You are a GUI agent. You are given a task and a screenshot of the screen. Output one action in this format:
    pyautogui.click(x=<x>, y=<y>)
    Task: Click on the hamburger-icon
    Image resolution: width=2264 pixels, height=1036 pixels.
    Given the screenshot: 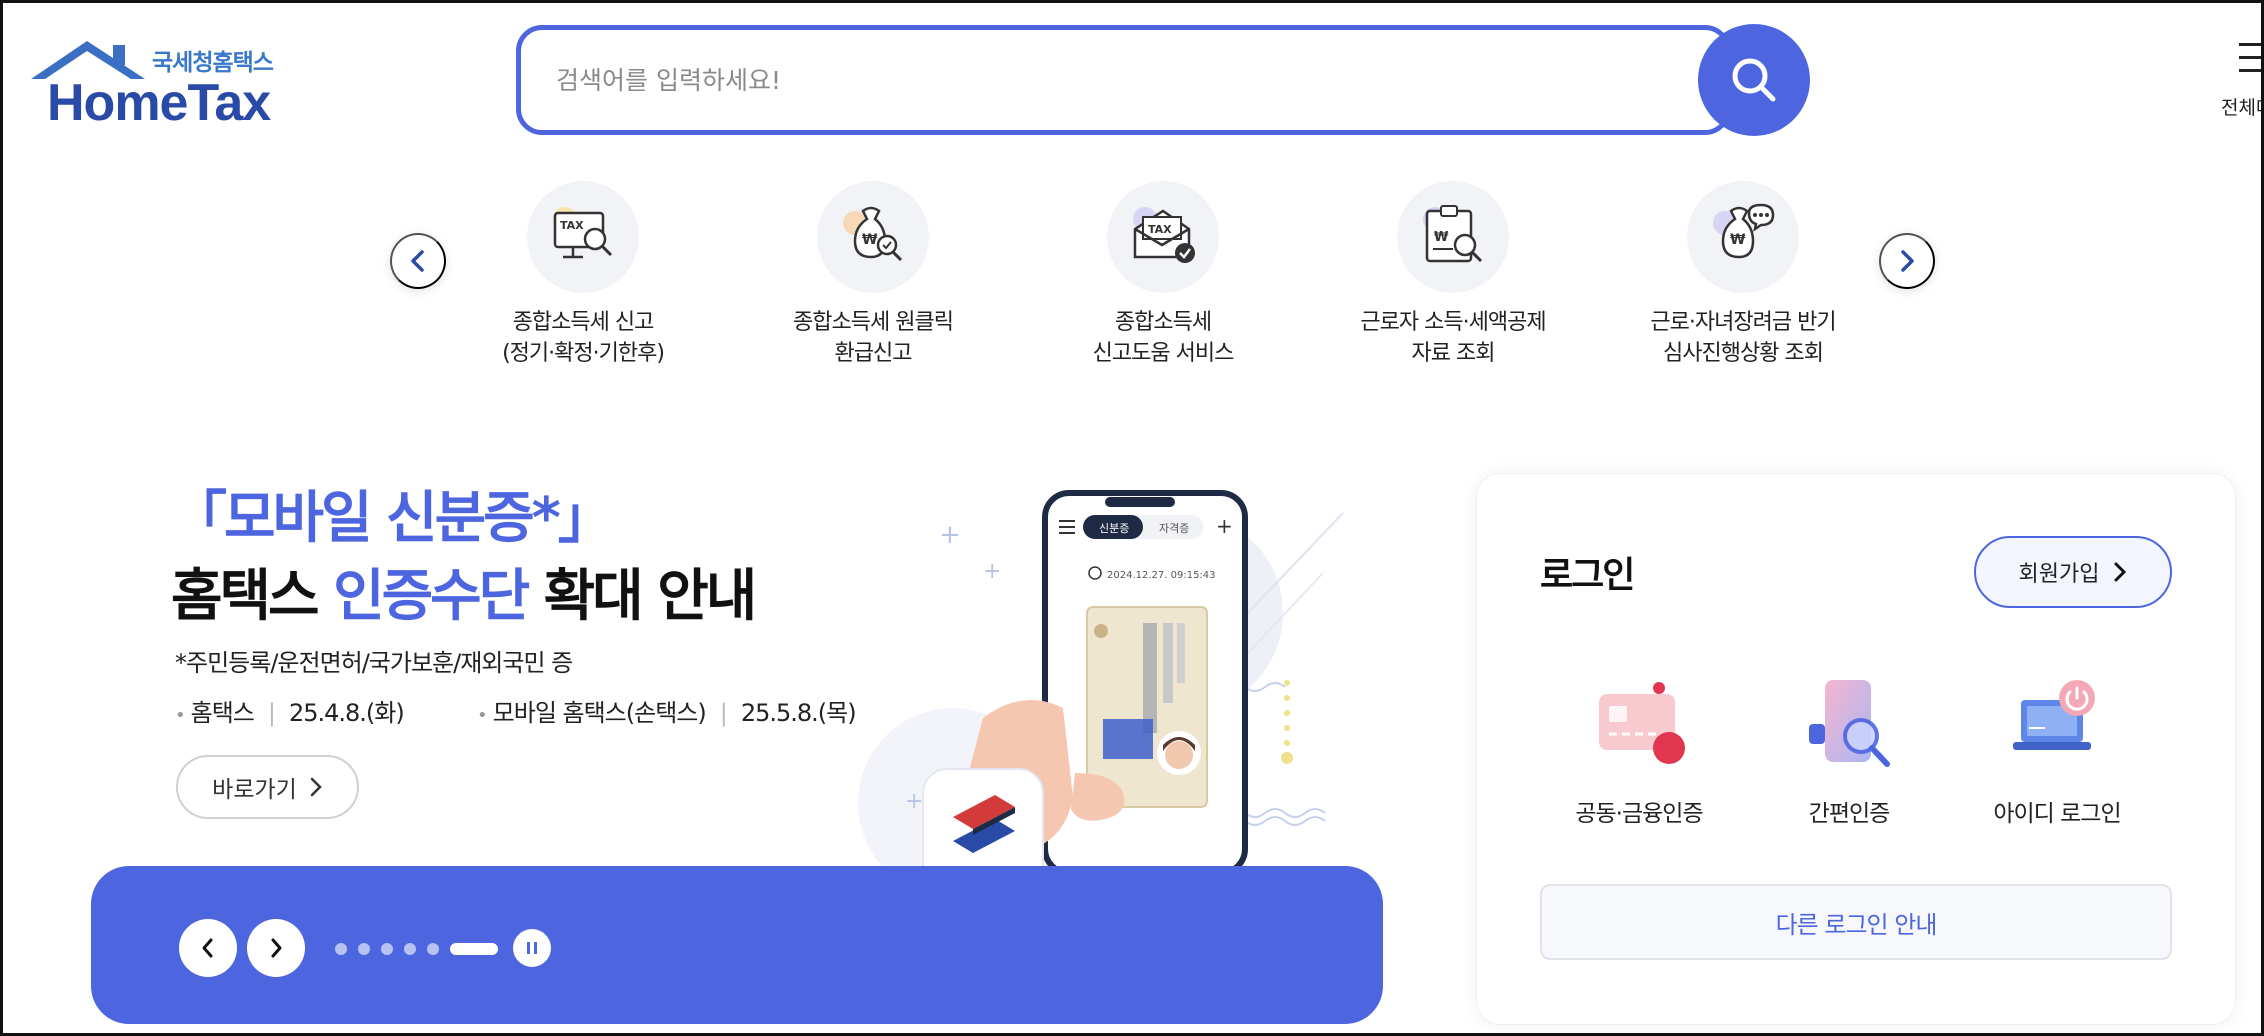 What is the action you would take?
    pyautogui.click(x=2250, y=62)
    